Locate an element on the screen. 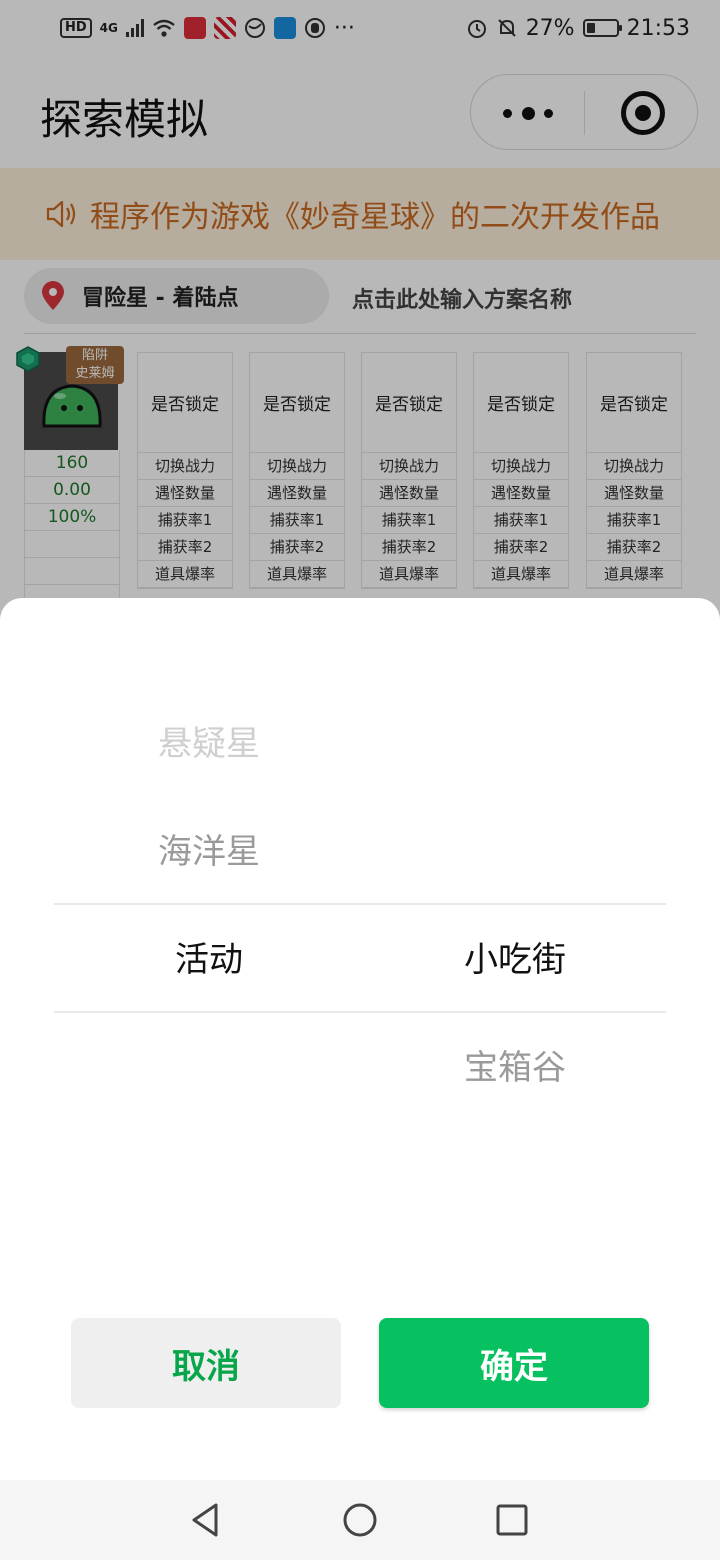  recents-icon is located at coordinates (512, 1520).